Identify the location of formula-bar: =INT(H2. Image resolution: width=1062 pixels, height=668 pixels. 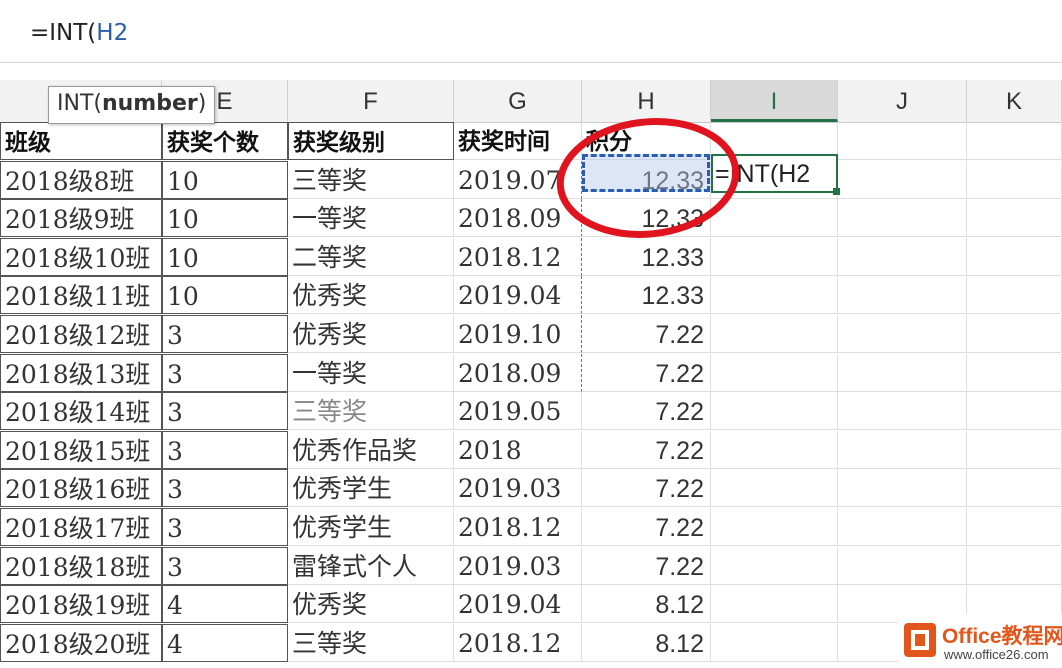
(531, 37).